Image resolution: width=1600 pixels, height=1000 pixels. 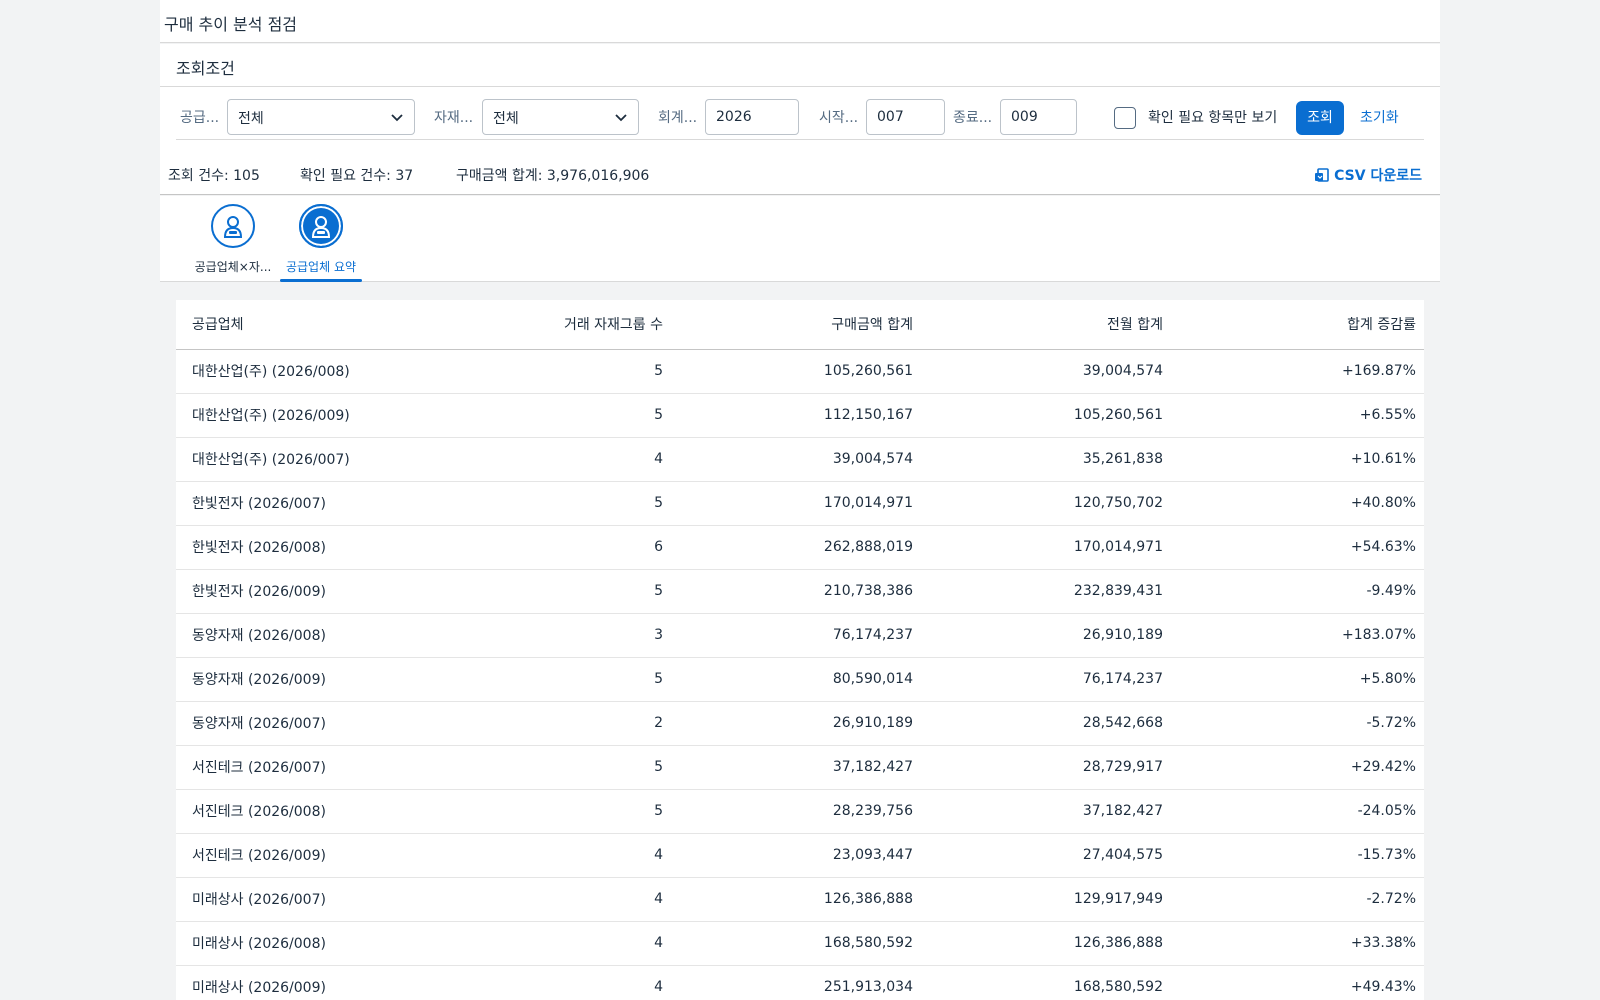 What do you see at coordinates (1046, 503) in the screenshot?
I see `cell-prev-total: 120,750,702` at bounding box center [1046, 503].